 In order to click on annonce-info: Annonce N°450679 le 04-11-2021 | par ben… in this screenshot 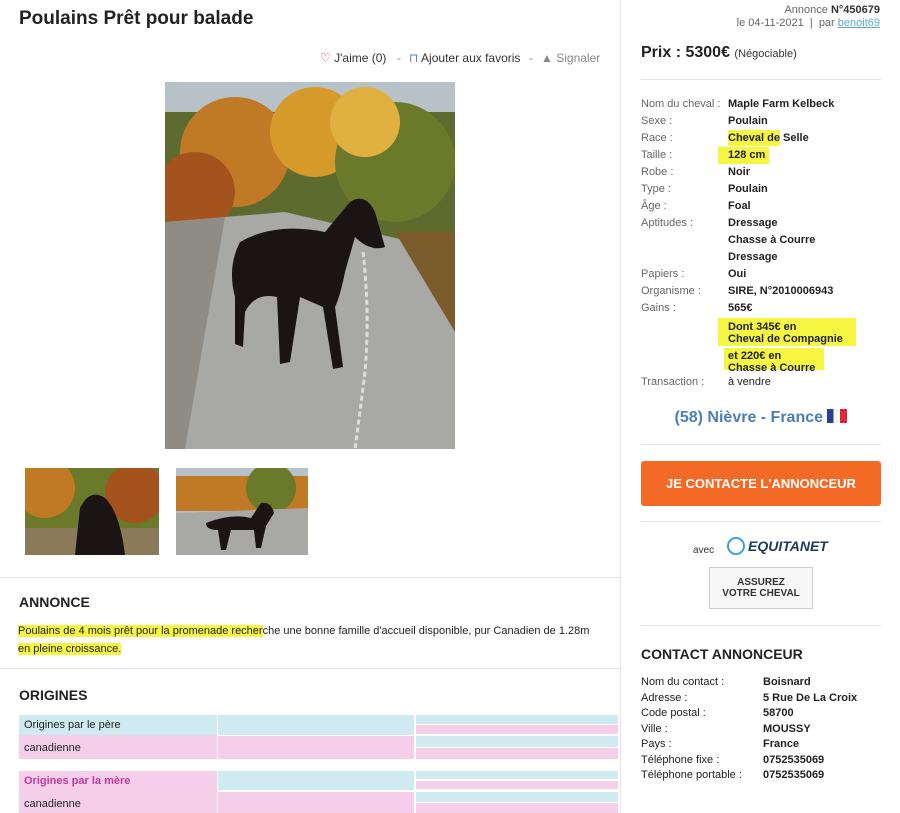, I will do `click(808, 17)`.